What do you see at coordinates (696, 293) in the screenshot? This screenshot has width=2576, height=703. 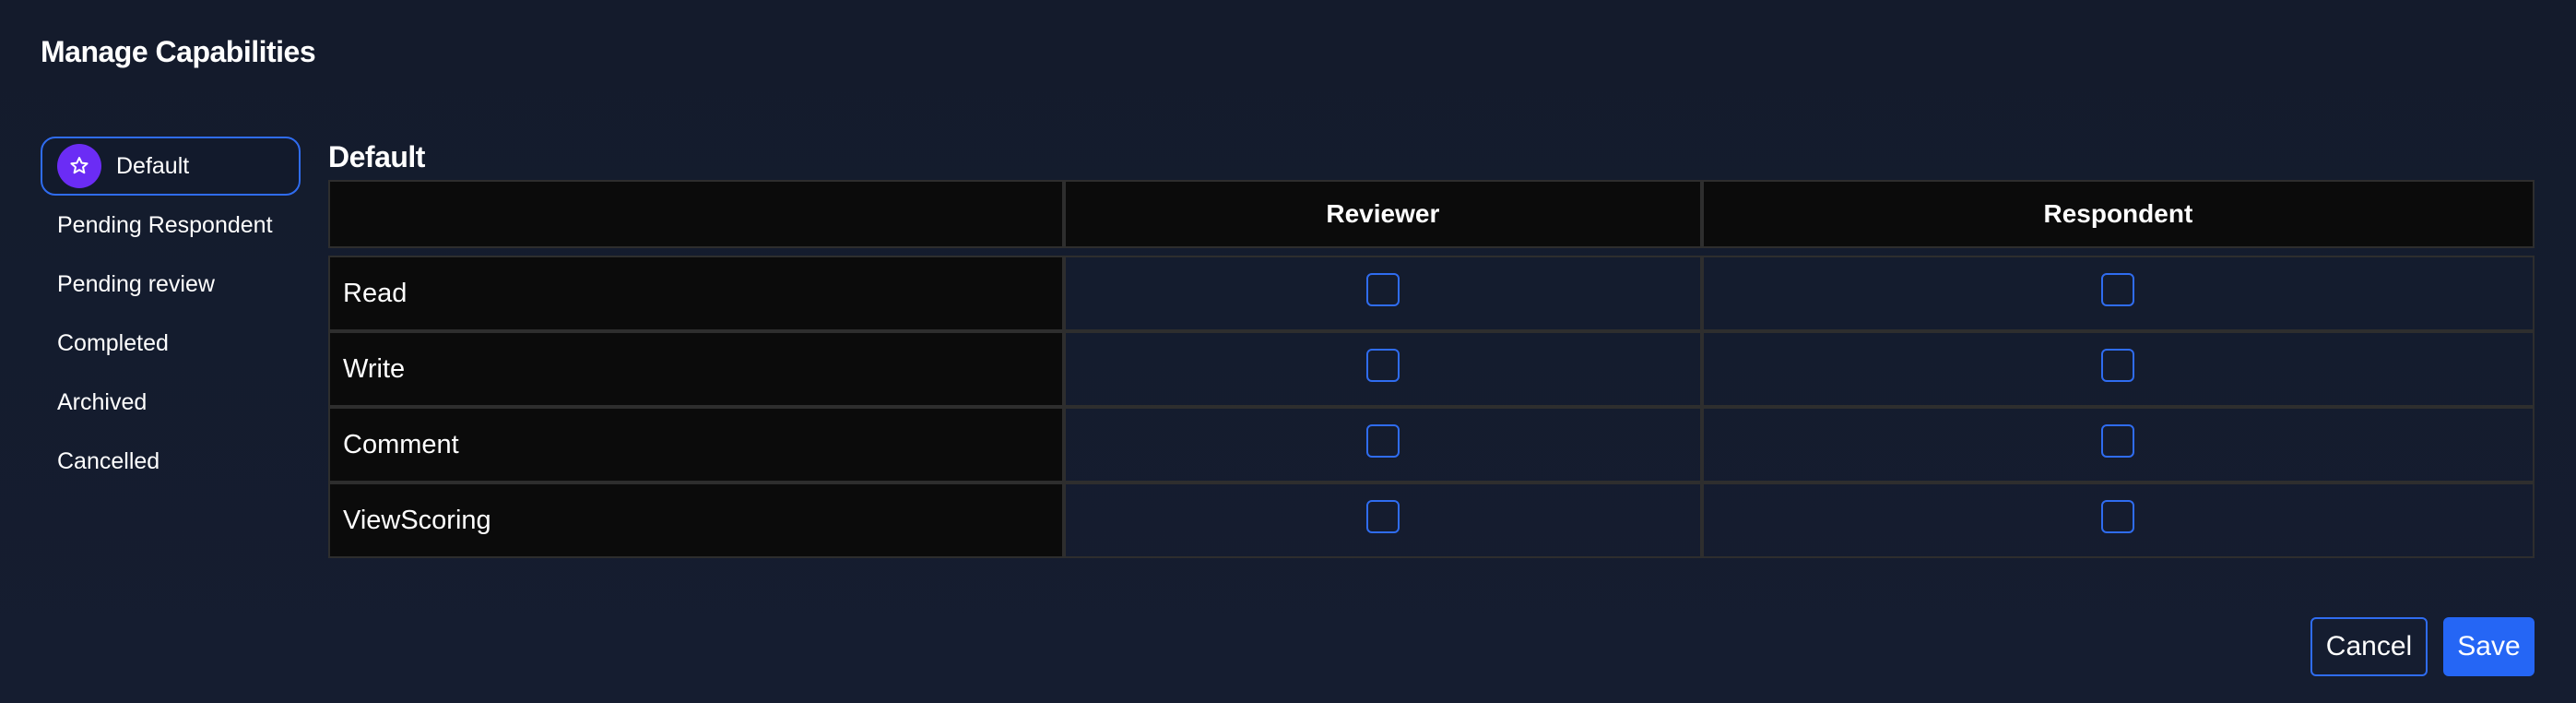 I see `capability-label: Read` at bounding box center [696, 293].